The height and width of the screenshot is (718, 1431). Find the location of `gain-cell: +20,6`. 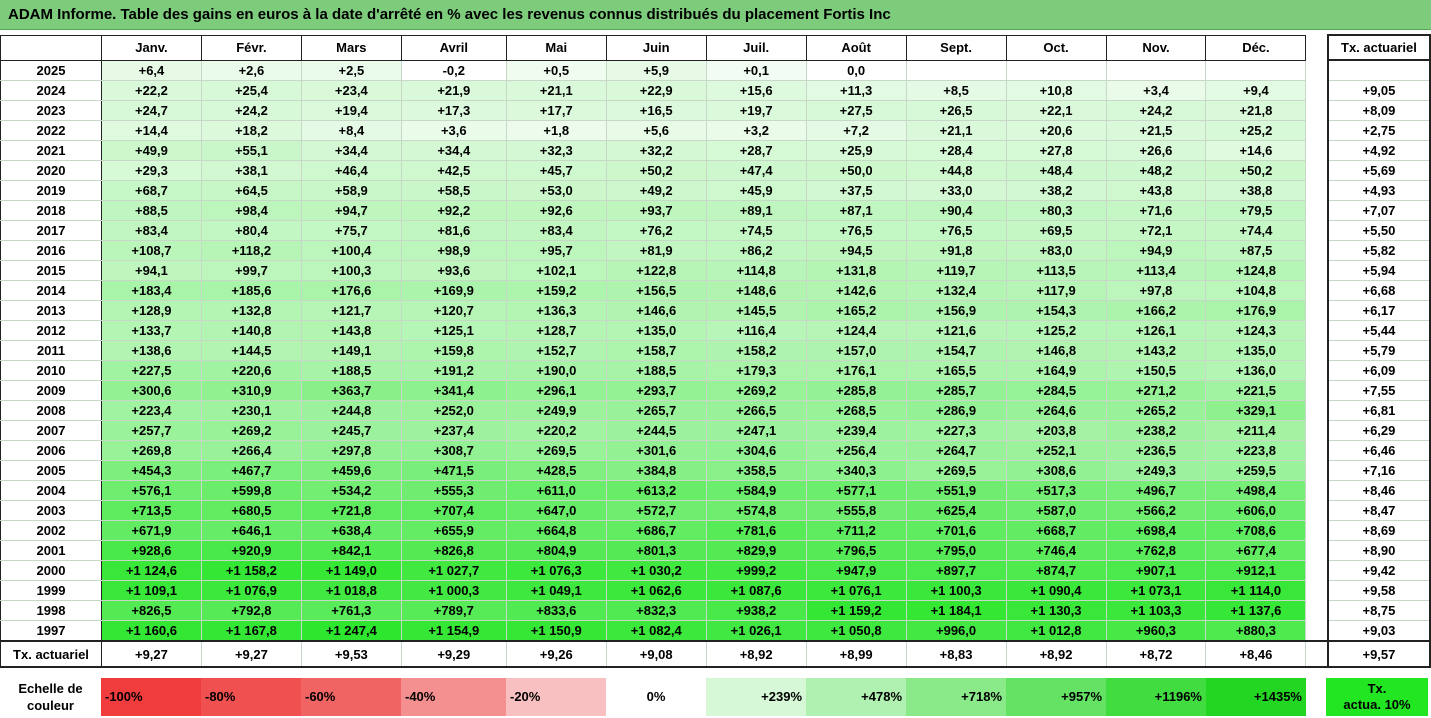

gain-cell: +20,6 is located at coordinates (1056, 130).